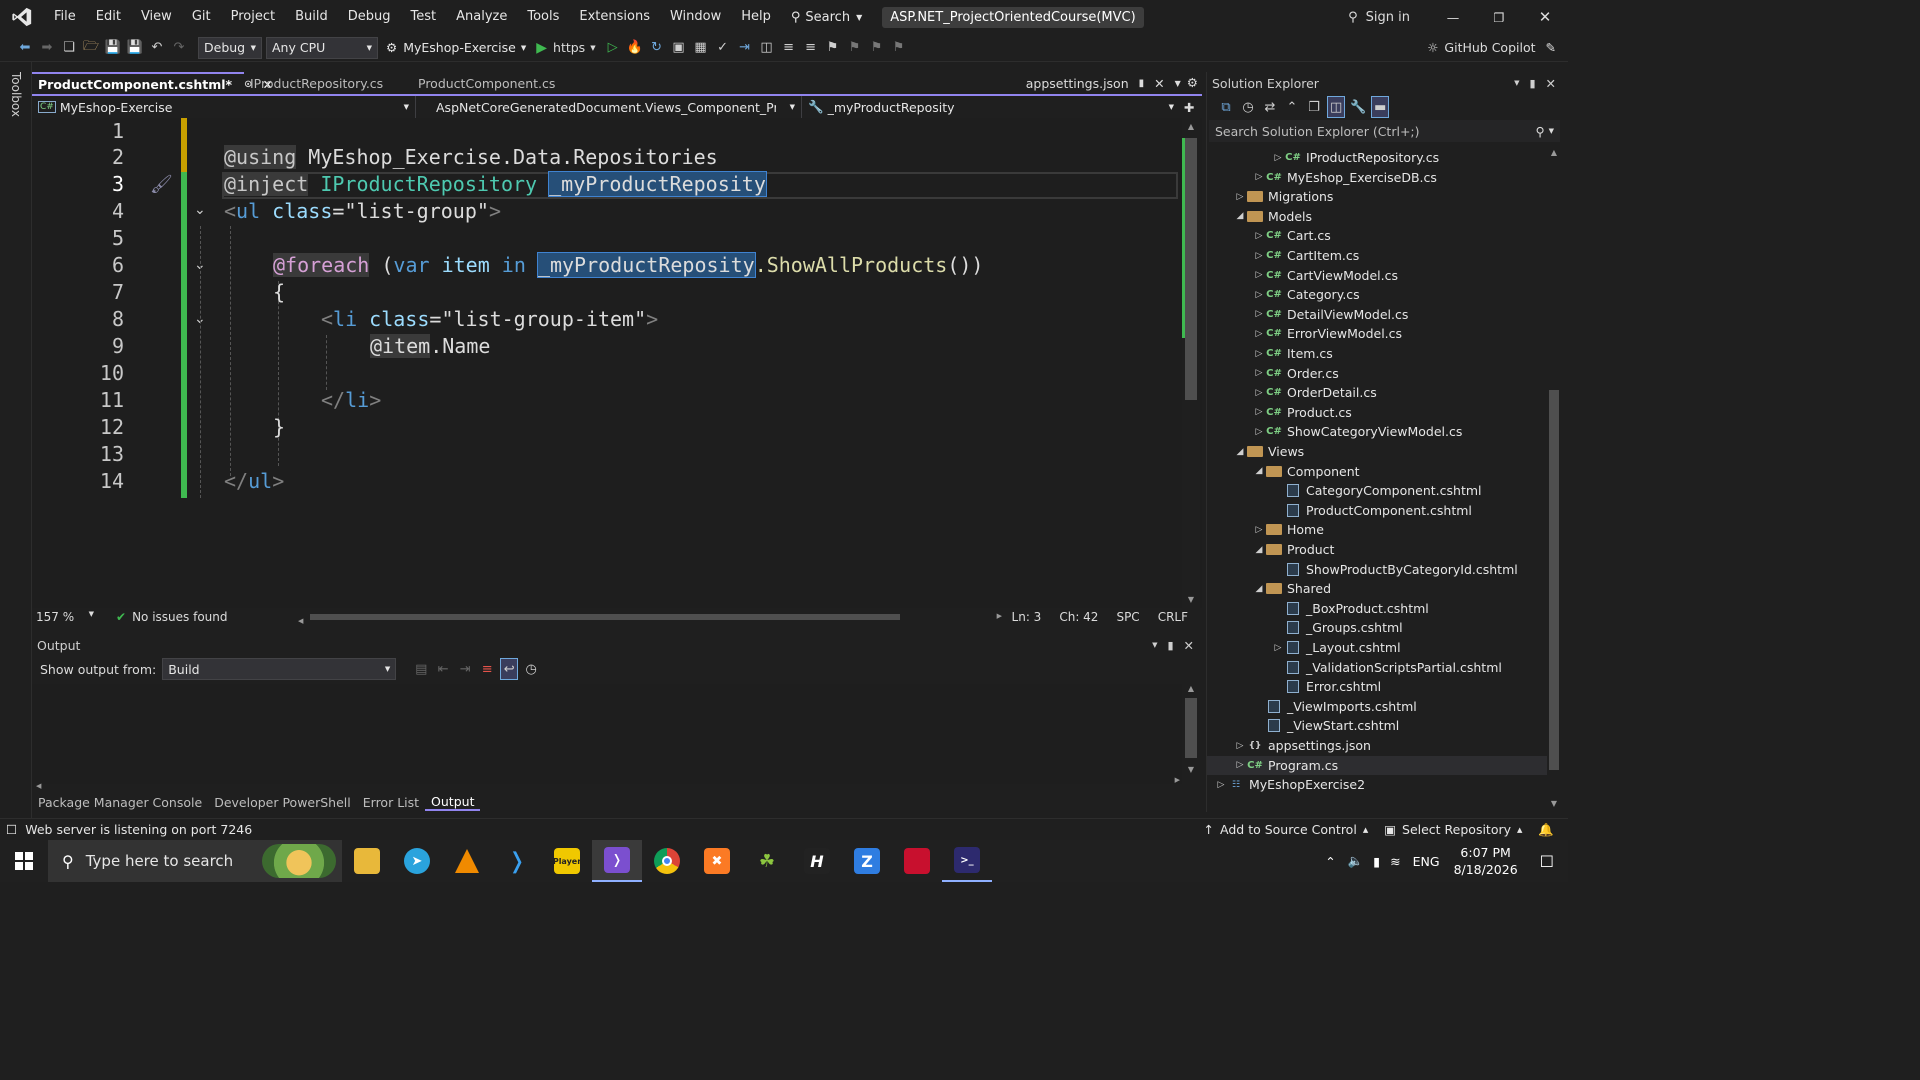 This screenshot has width=1920, height=1080. I want to click on member-dropdown: 🔧 _myProductReposity ▼, so click(991, 107).